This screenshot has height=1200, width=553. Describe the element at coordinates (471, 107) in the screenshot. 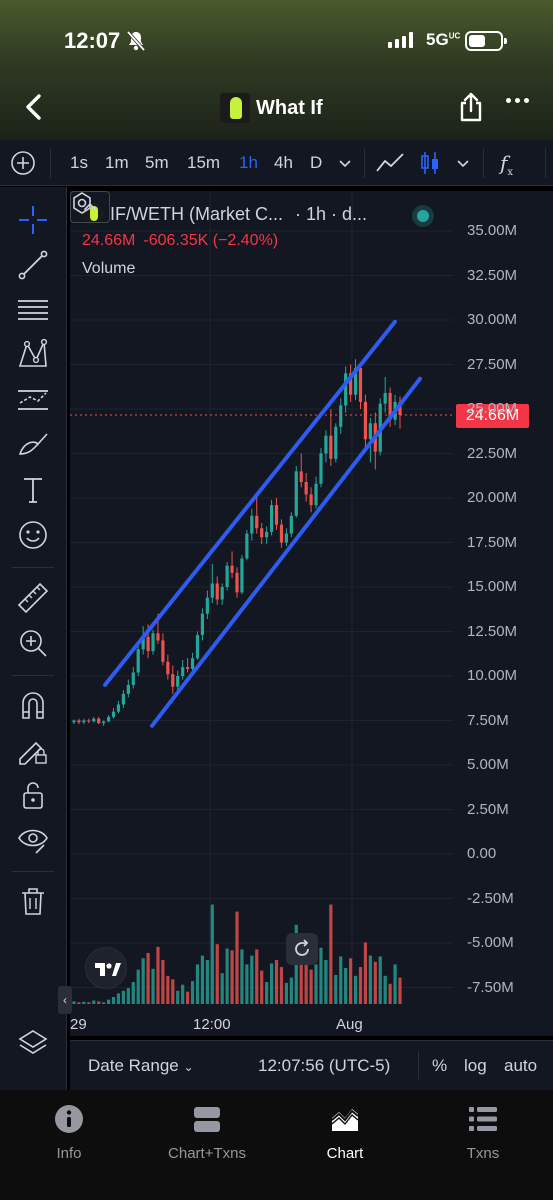

I see `share-icon` at that location.